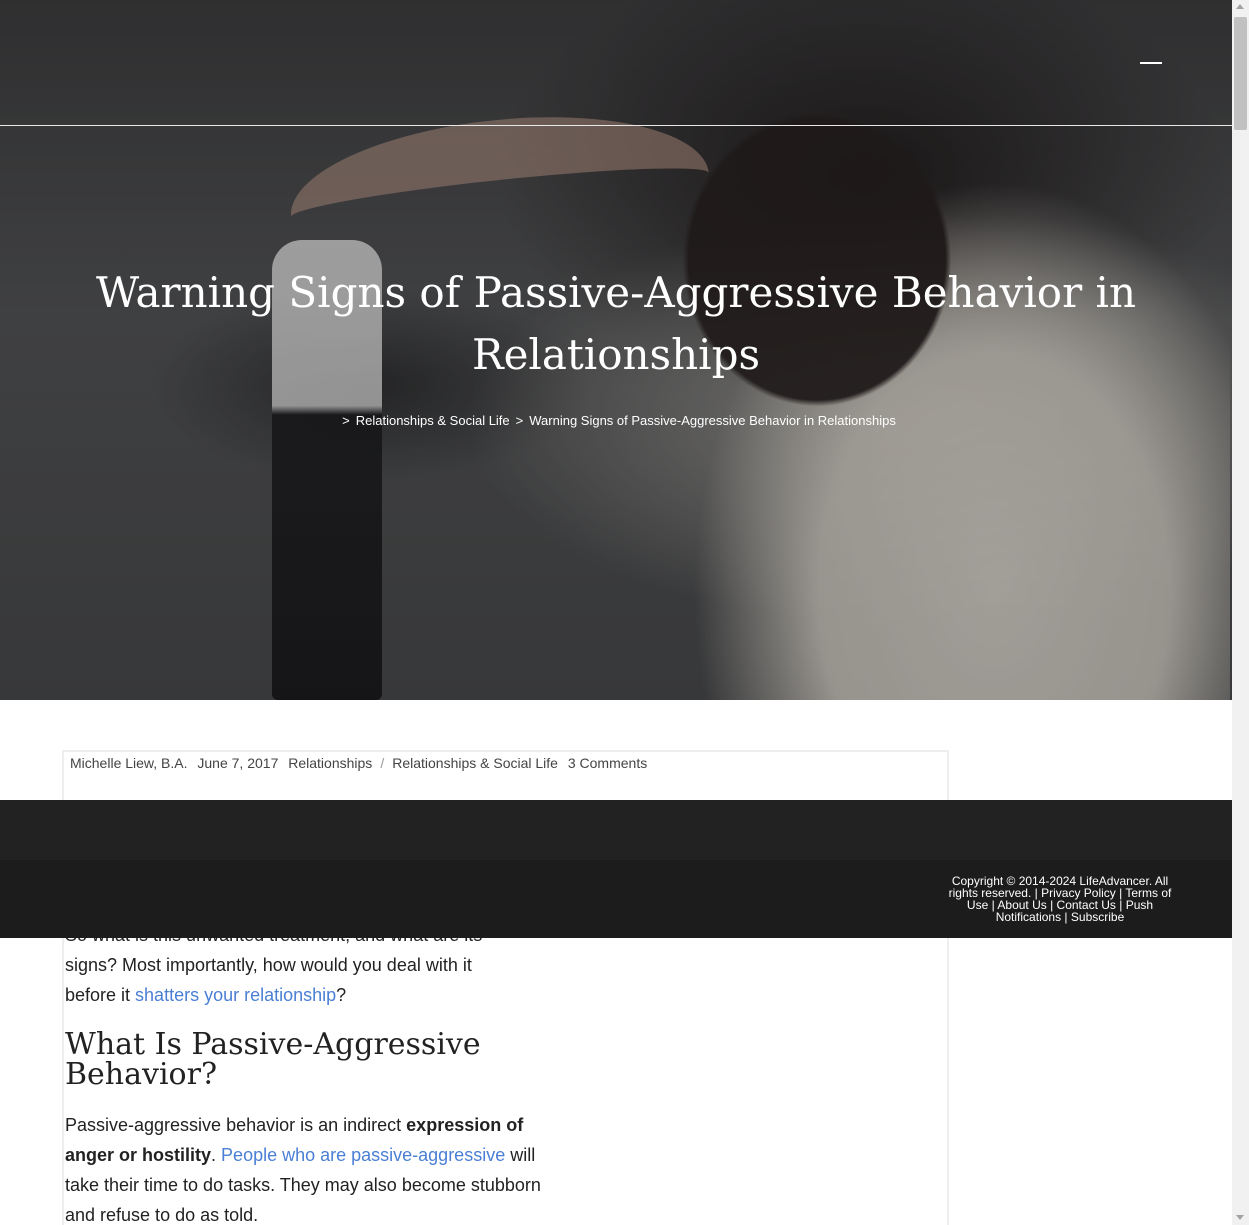  I want to click on hamburger-menu-icon, so click(1152, 63).